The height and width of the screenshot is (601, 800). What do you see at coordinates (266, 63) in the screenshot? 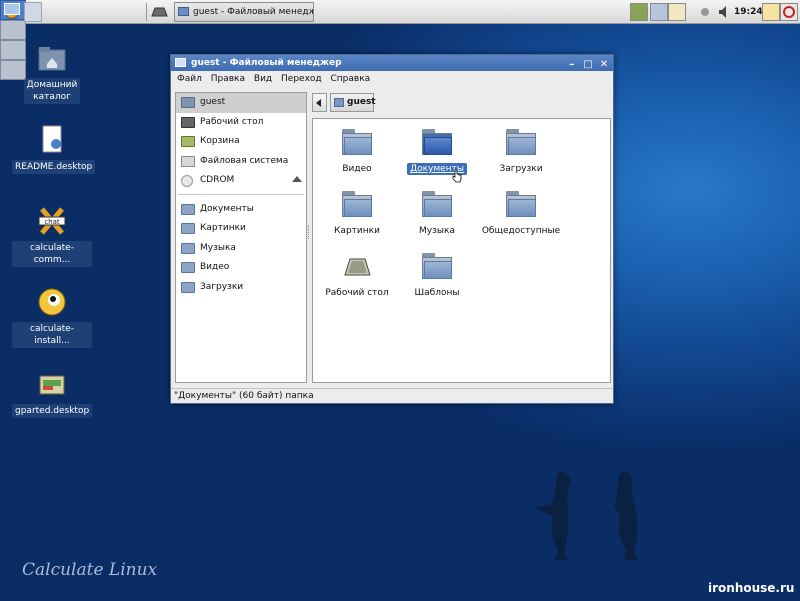
I see `window-title: guest - Файловый менеджер` at bounding box center [266, 63].